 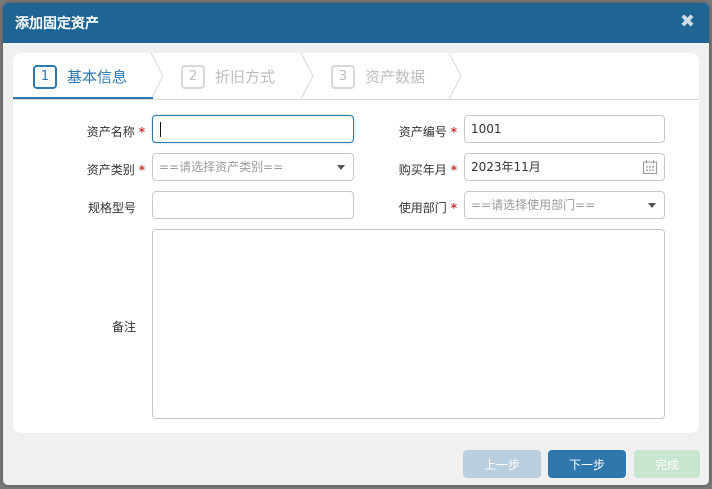 I want to click on step-asset-data: 3 资产数据, so click(x=390, y=76).